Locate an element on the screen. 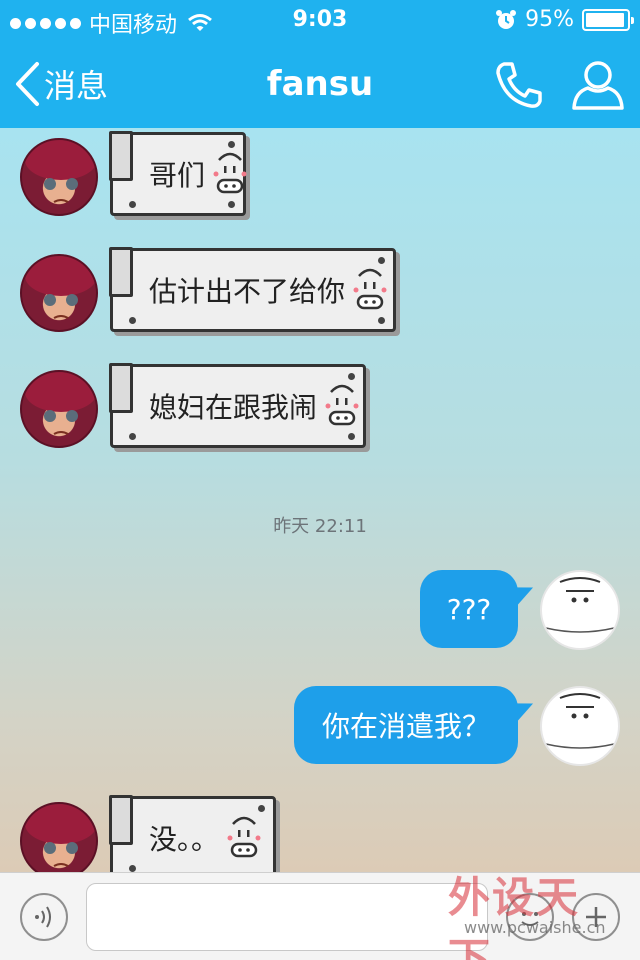  phone-call-icon is located at coordinates (519, 85).